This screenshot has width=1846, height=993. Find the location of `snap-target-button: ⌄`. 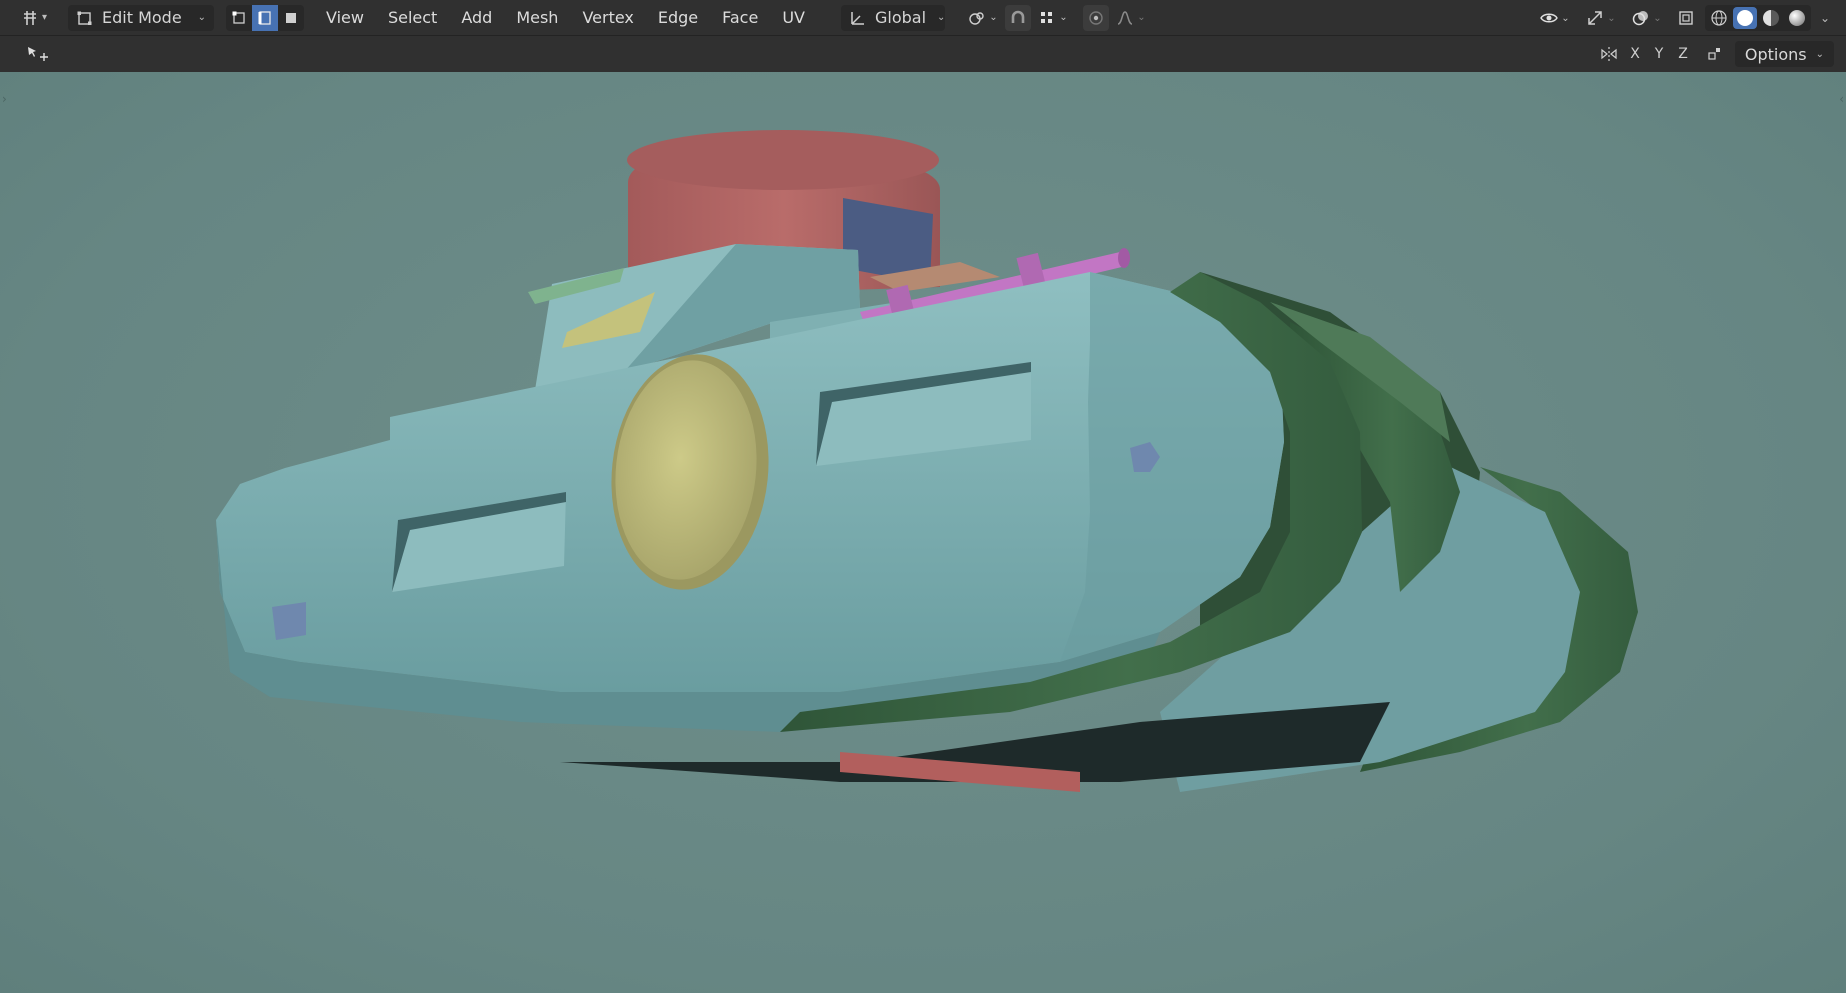

snap-target-button: ⌄ is located at coordinates (1053, 18).